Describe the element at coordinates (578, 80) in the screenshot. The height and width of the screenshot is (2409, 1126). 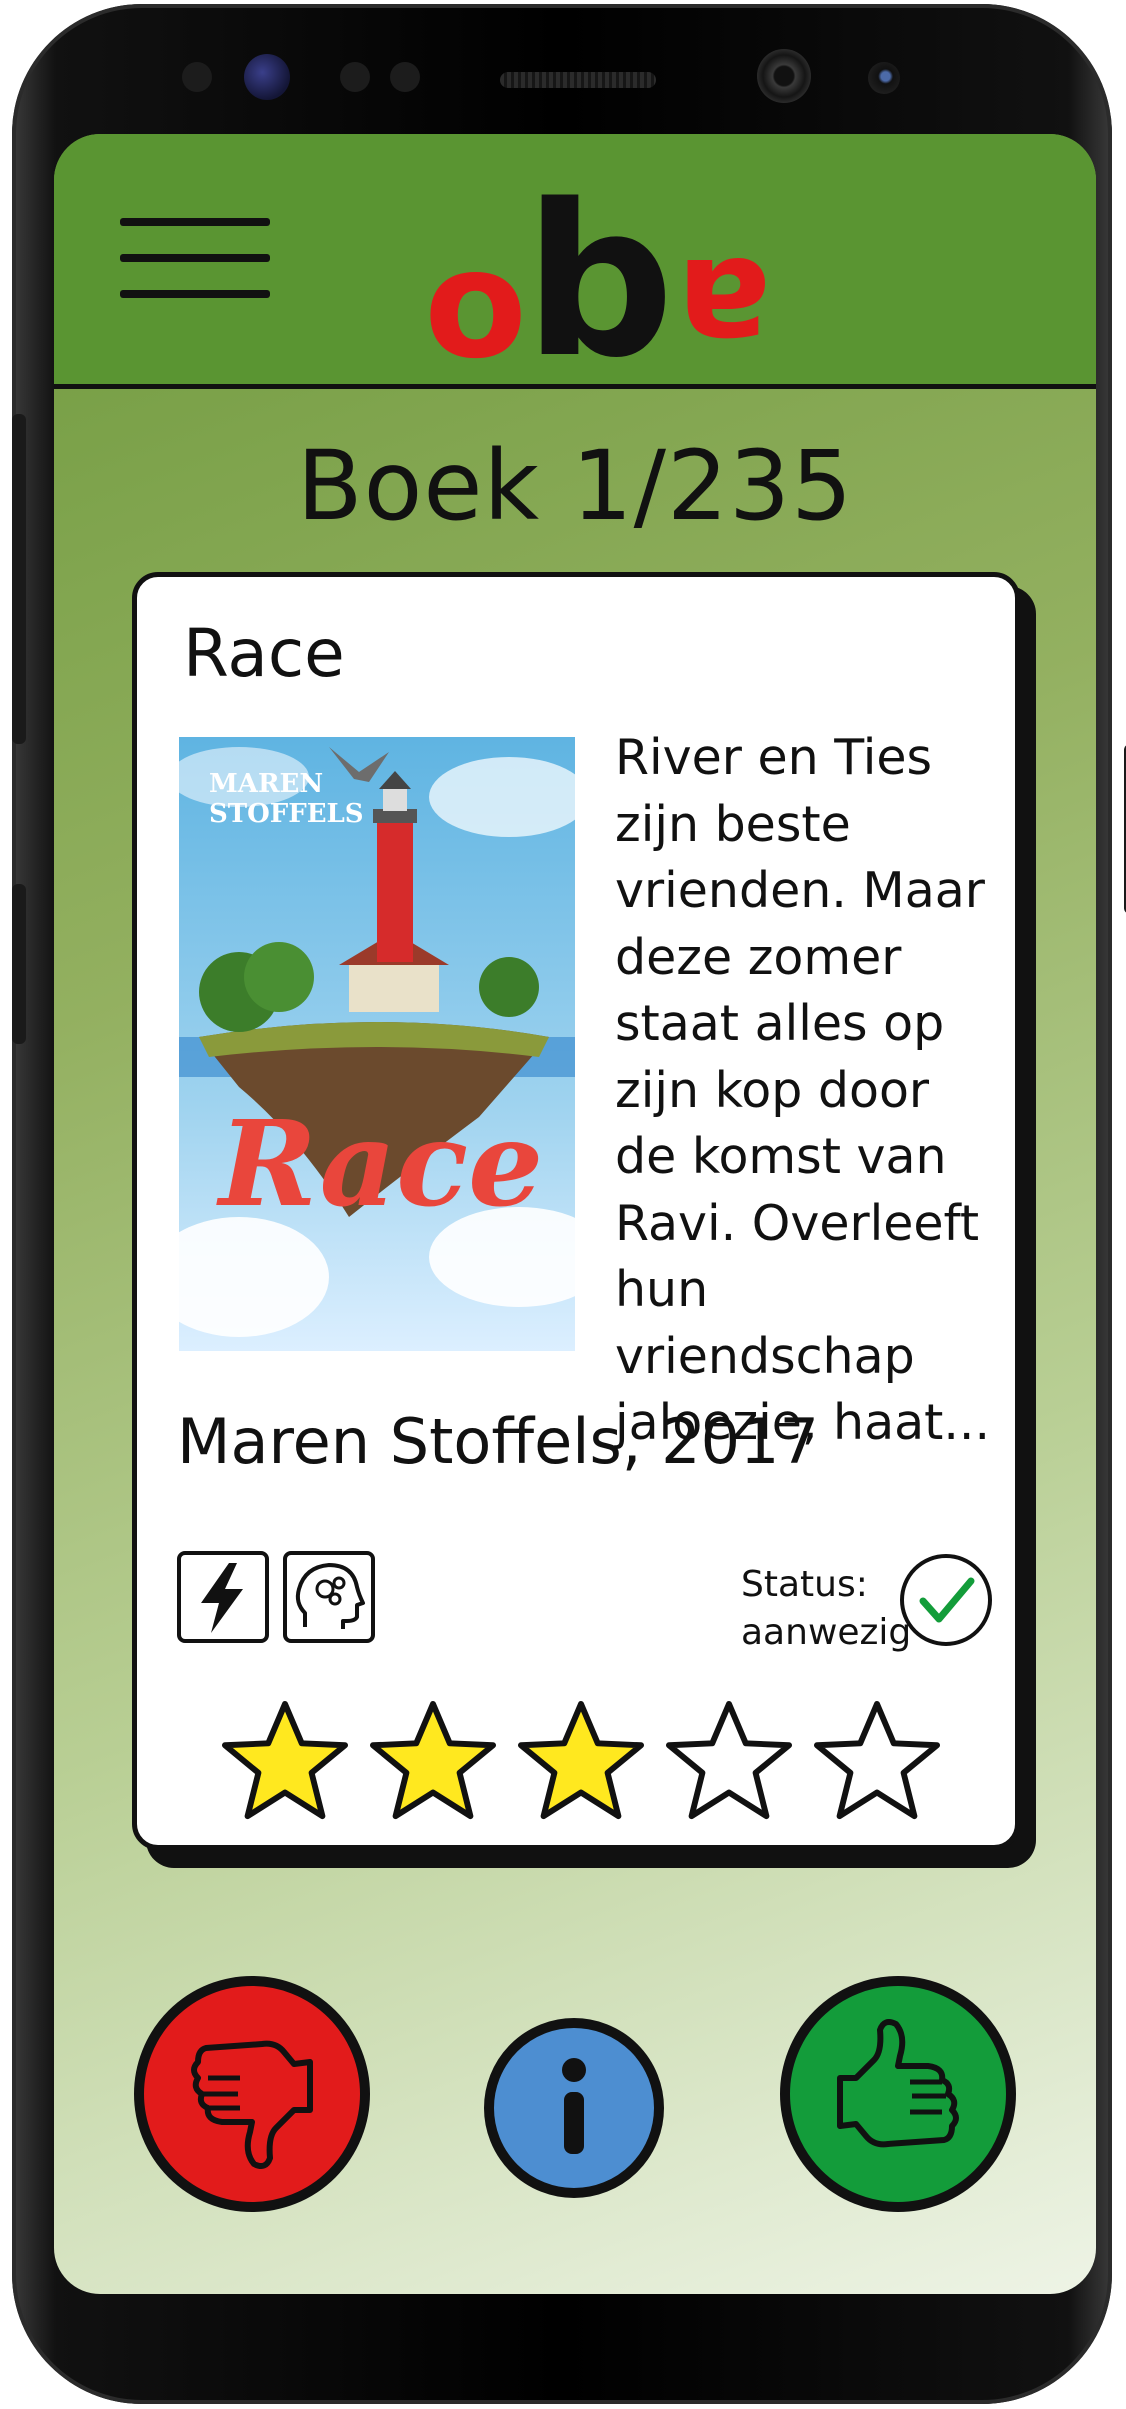
I see `earpiece-speaker` at that location.